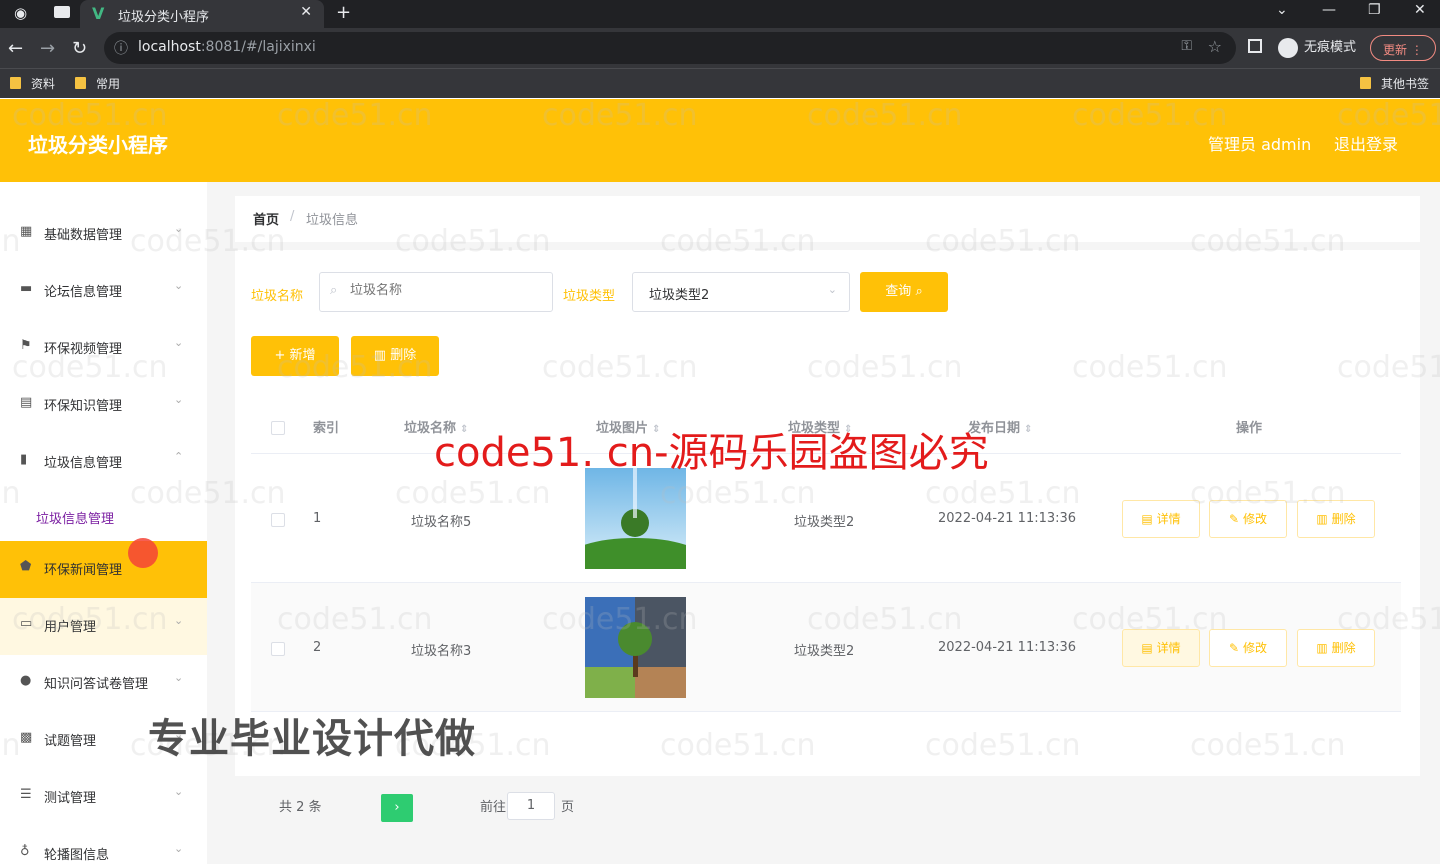  What do you see at coordinates (98, 13) in the screenshot?
I see `vue-logo-icon: V` at bounding box center [98, 13].